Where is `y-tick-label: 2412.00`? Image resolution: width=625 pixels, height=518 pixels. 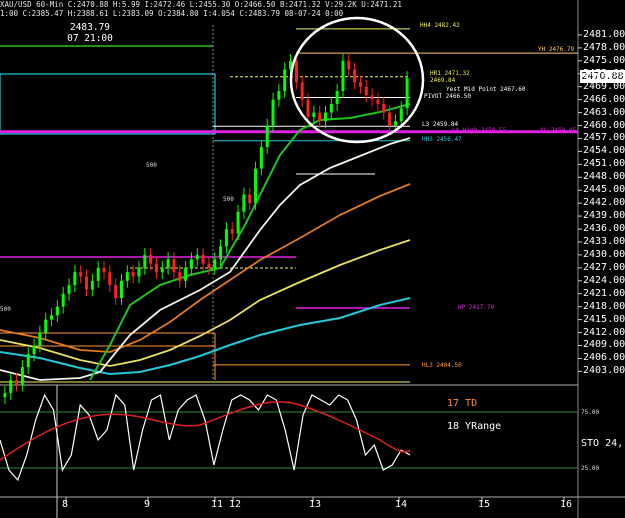 y-tick-label: 2412.00 is located at coordinates (604, 332).